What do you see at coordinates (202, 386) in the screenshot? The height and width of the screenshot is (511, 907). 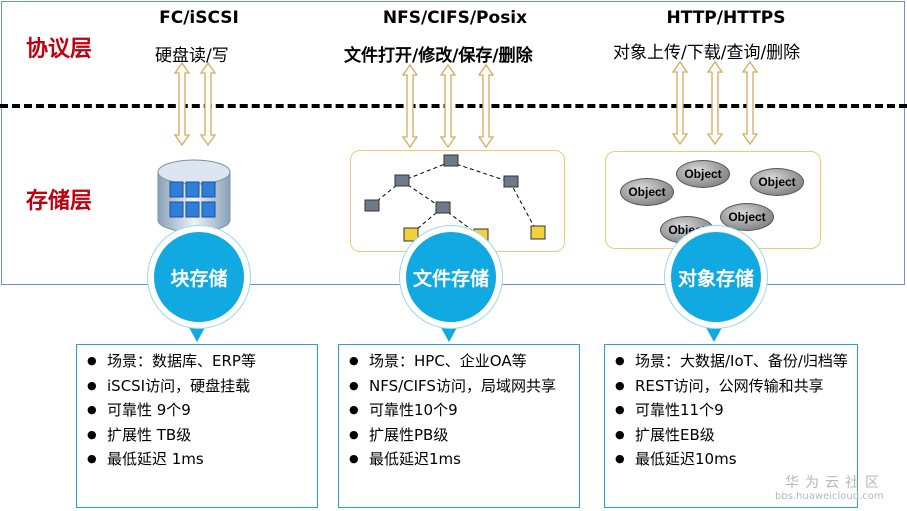 I see `feature-item: iSCSI访问，硬盘挂载` at bounding box center [202, 386].